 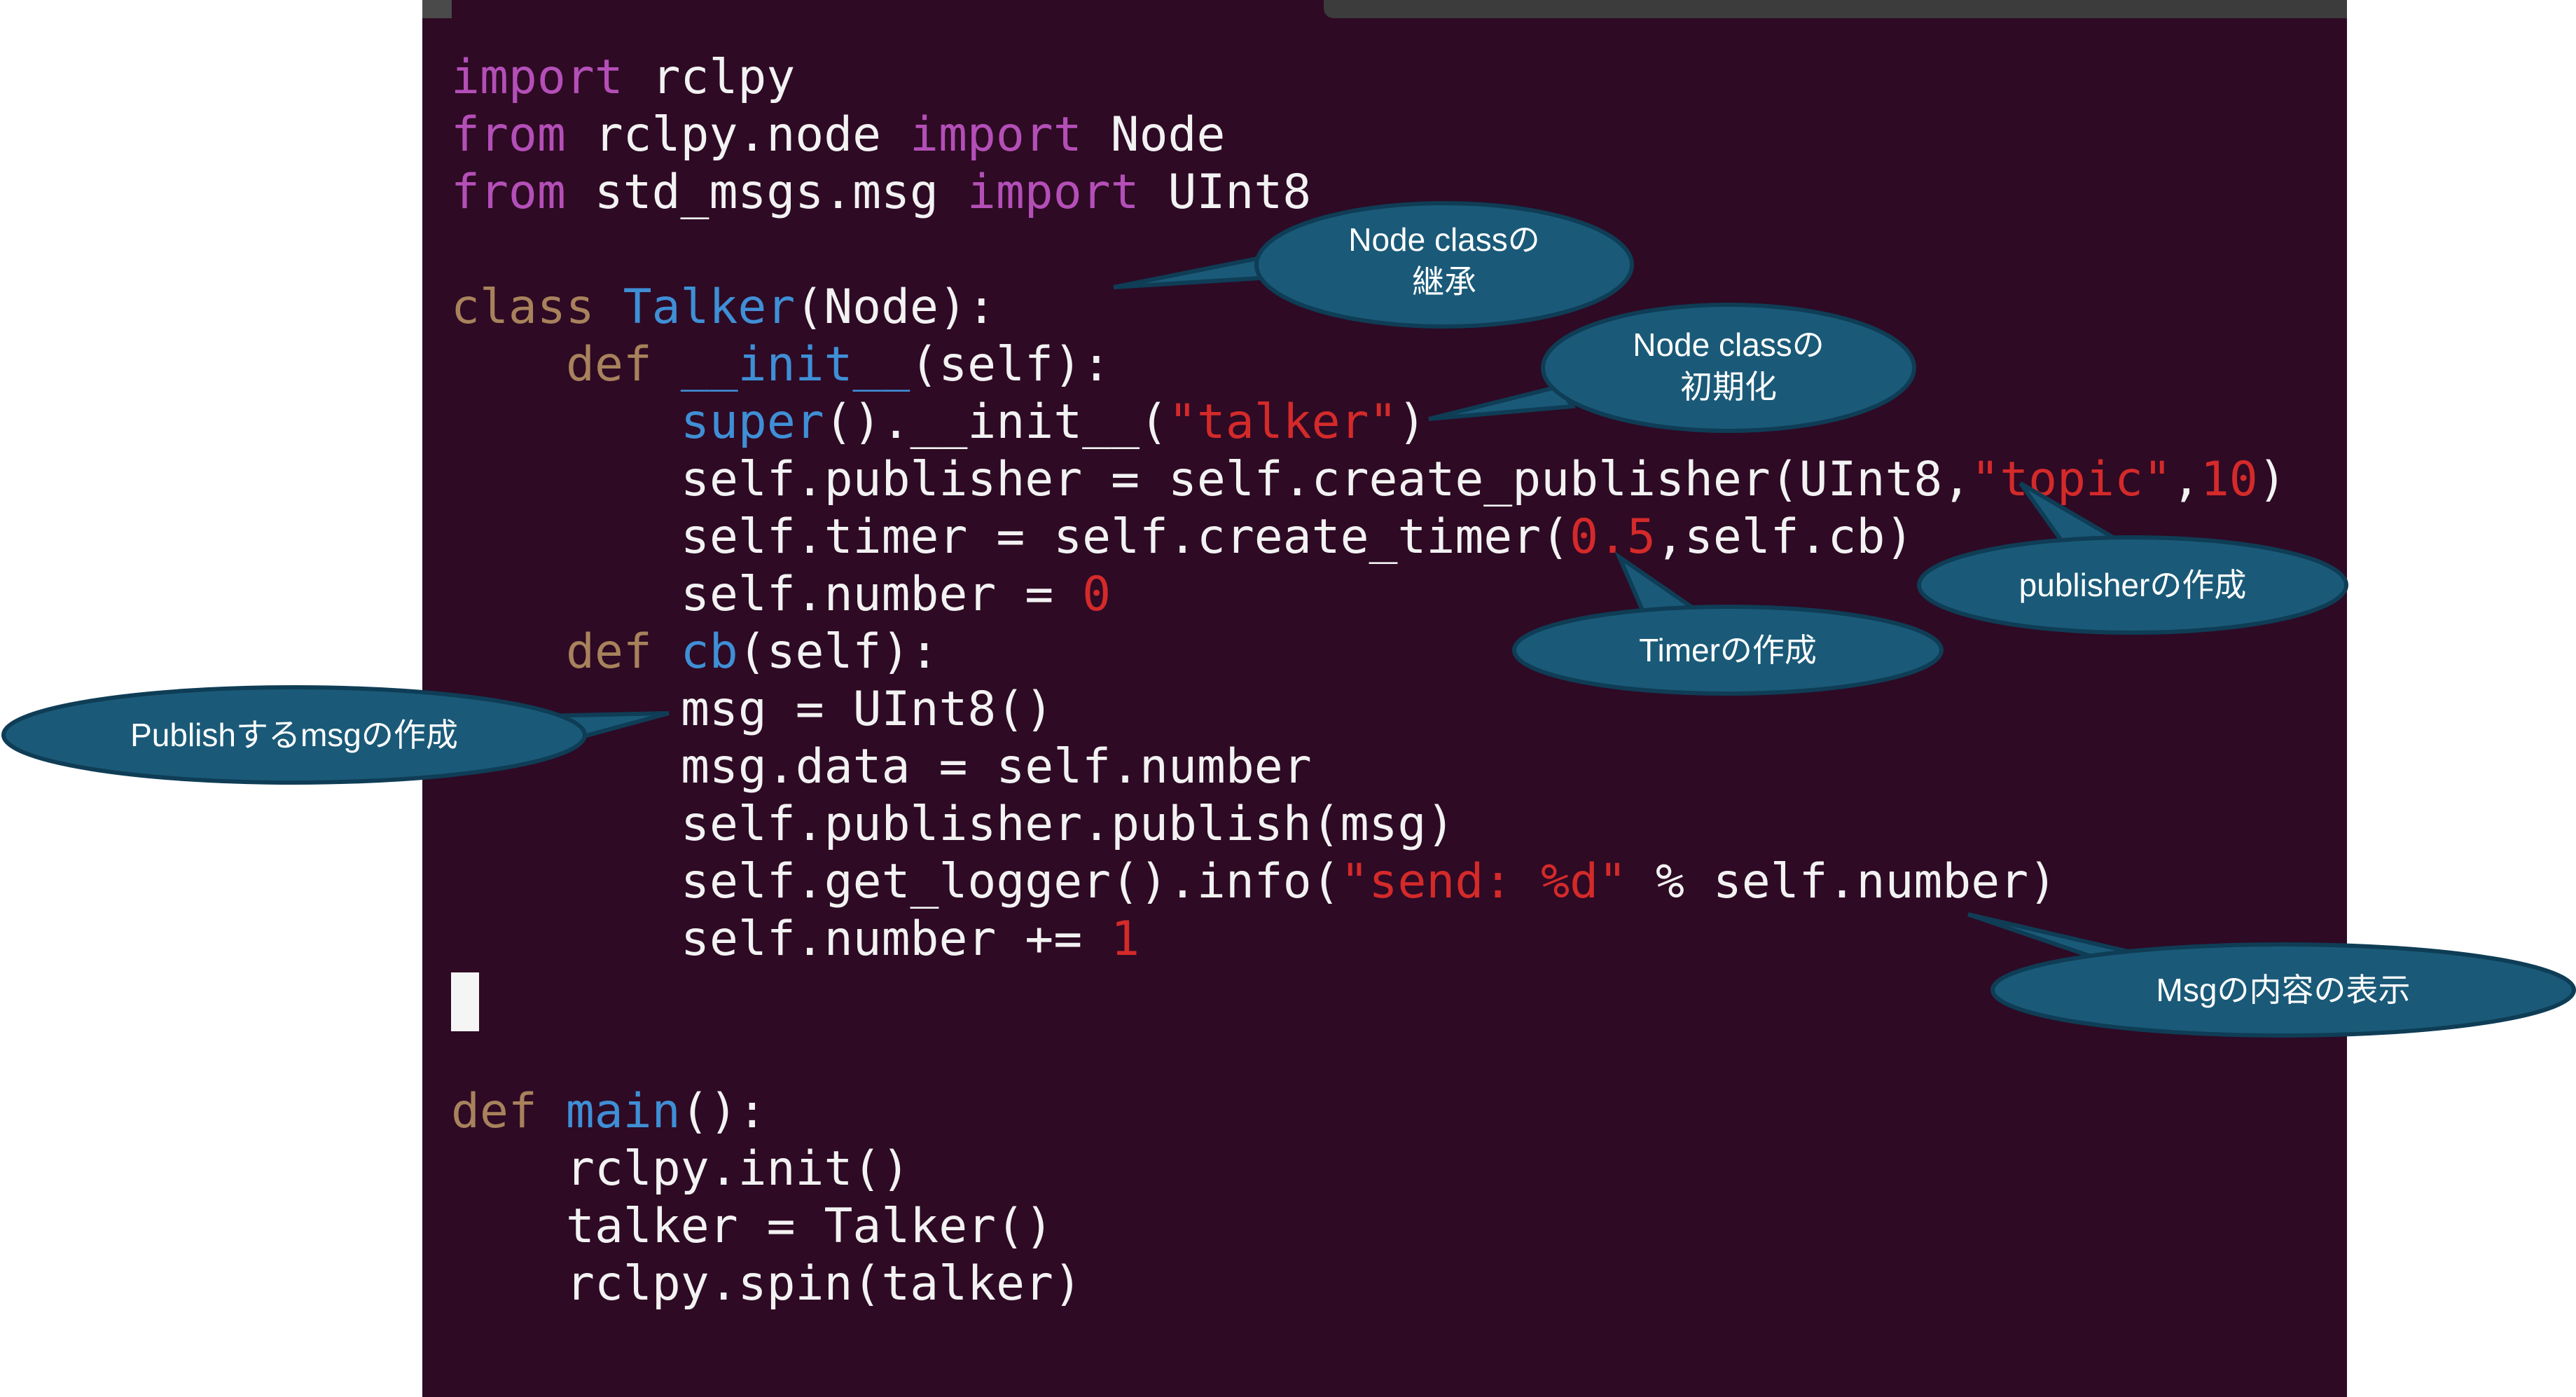 What do you see at coordinates (1728, 650) in the screenshot?
I see `callout-line: Timerの作成` at bounding box center [1728, 650].